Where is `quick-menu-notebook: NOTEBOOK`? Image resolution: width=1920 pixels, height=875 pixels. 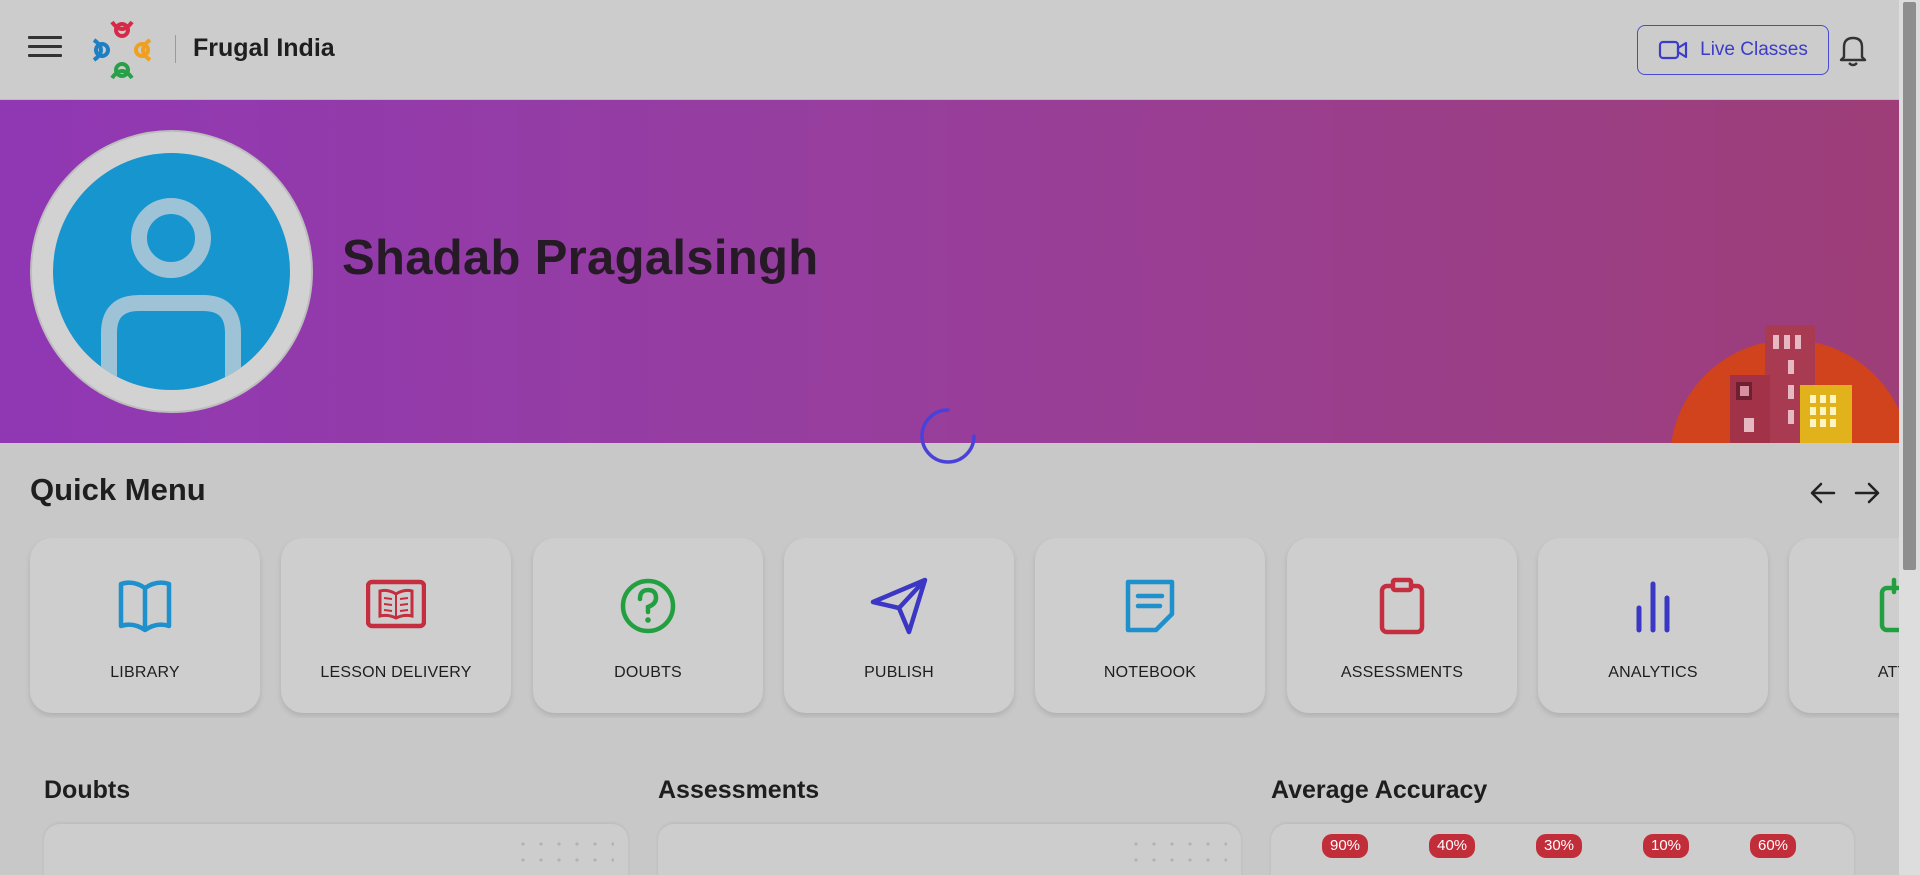
quick-menu-notebook: NOTEBOOK is located at coordinates (1150, 625).